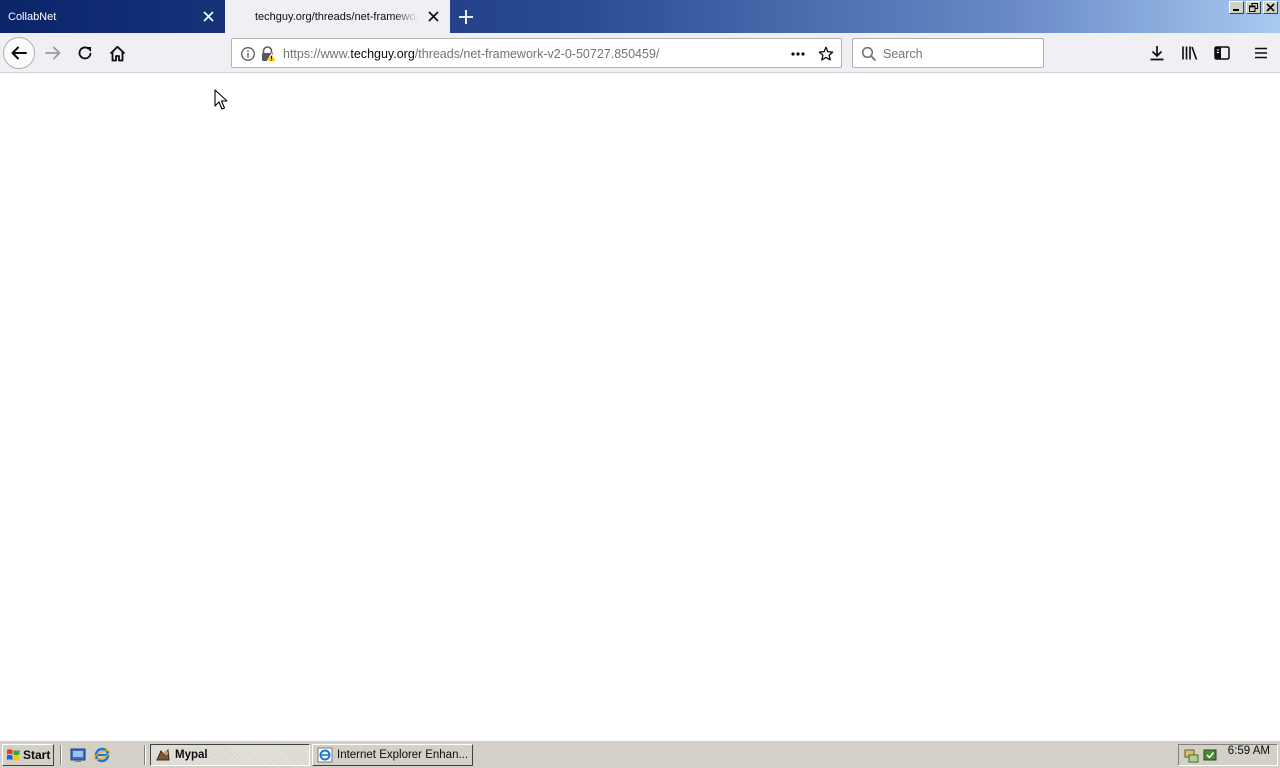  What do you see at coordinates (466, 17) in the screenshot?
I see `new-tab-plus-icon` at bounding box center [466, 17].